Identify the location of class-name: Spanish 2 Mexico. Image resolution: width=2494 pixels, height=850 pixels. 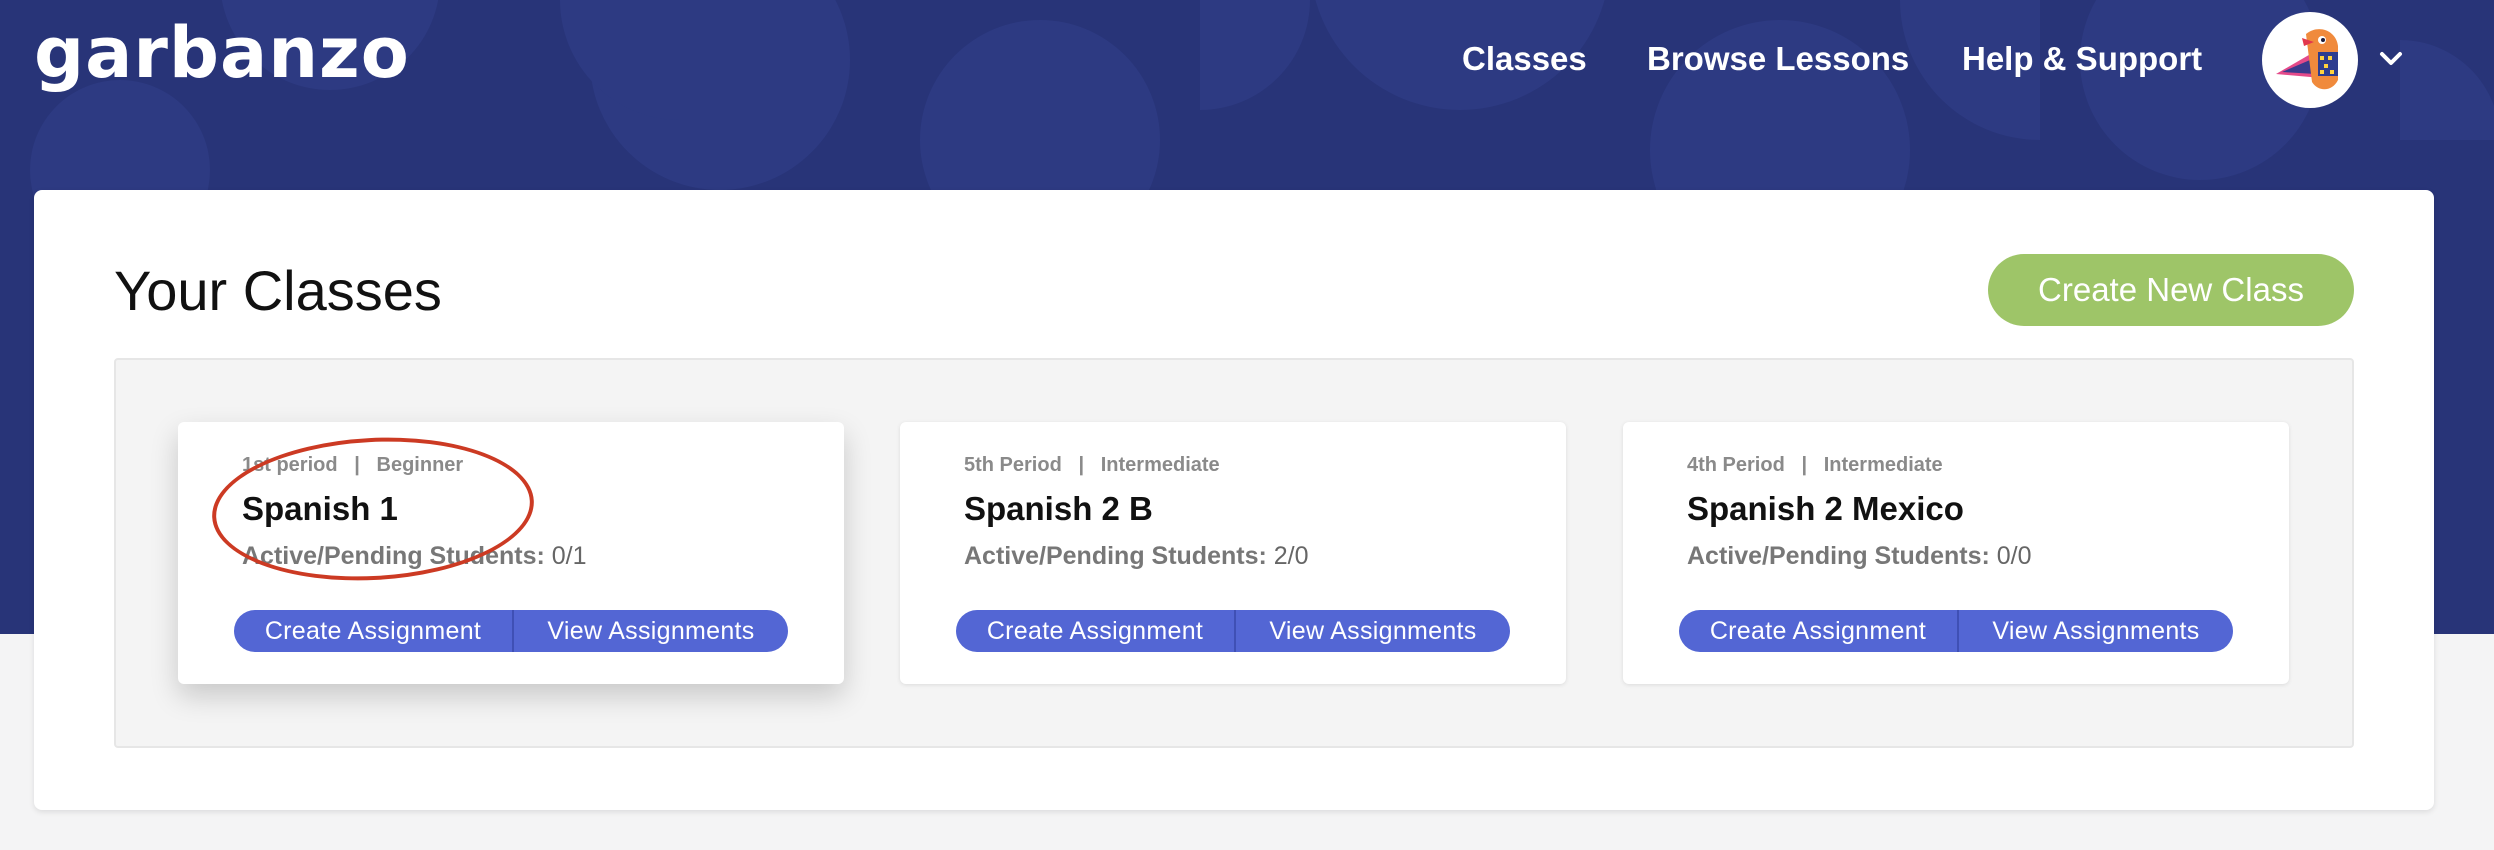
(1825, 509).